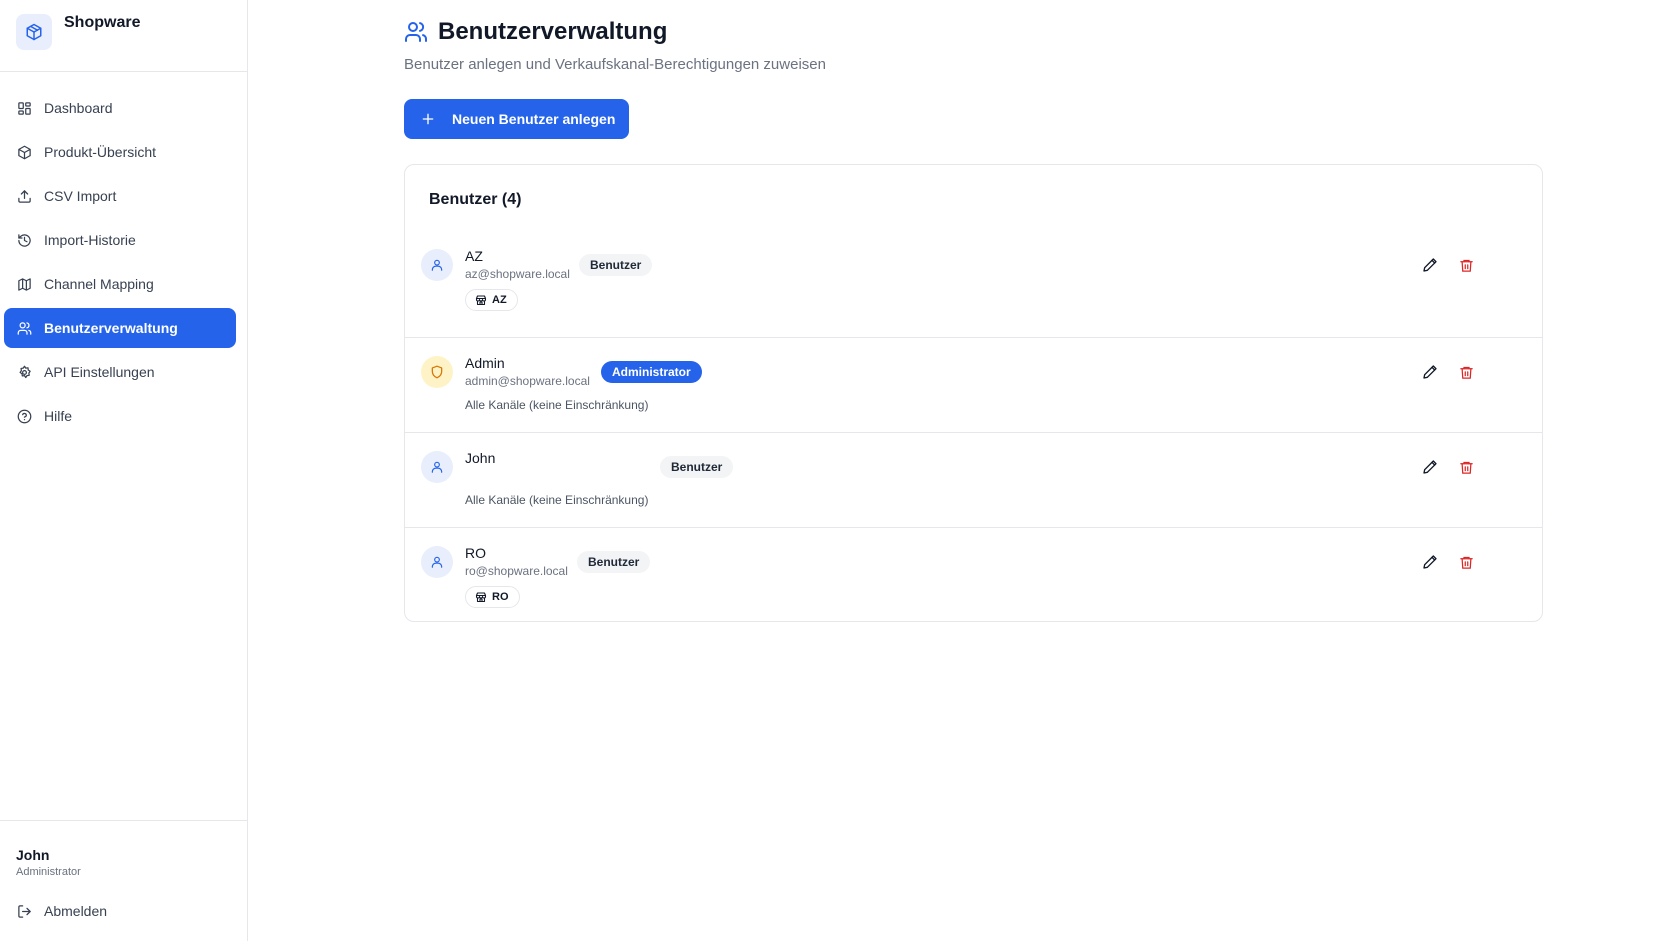  What do you see at coordinates (24, 108) in the screenshot?
I see `dashboard-icon` at bounding box center [24, 108].